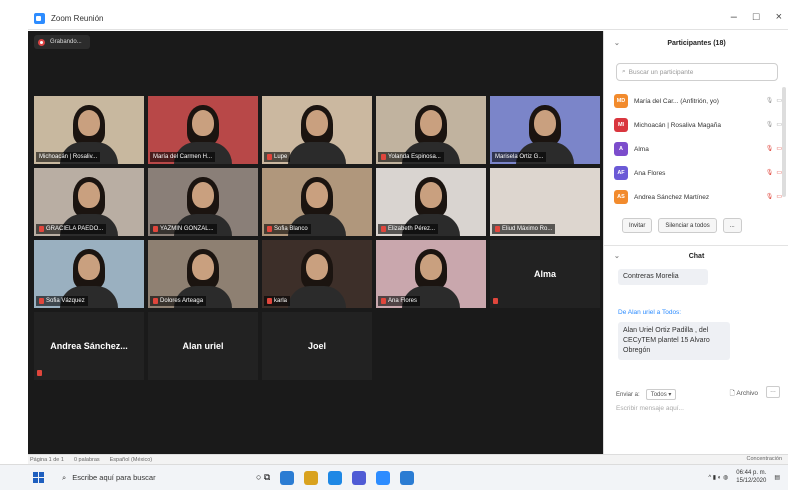  I want to click on participant-video-tile: Joel, so click(317, 346).